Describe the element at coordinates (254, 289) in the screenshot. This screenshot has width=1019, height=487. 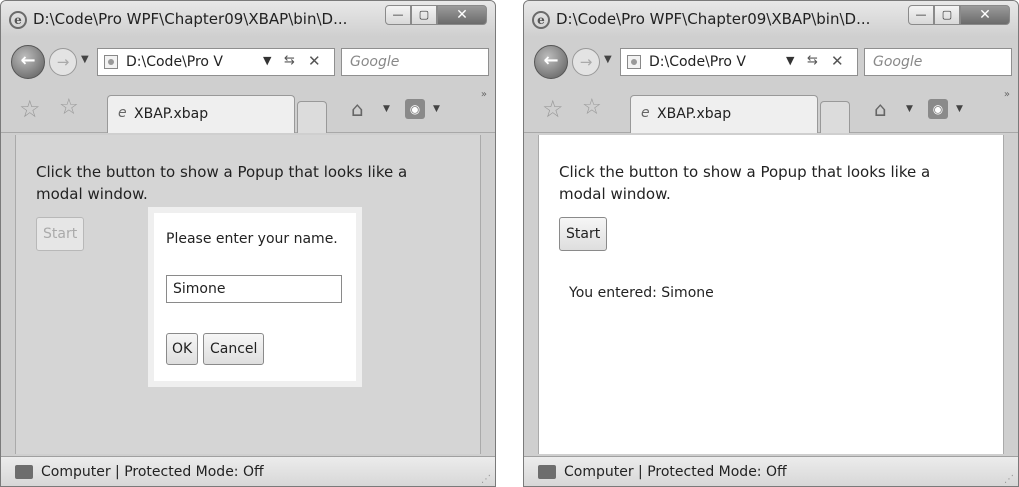
I see `name-input: Simone` at that location.